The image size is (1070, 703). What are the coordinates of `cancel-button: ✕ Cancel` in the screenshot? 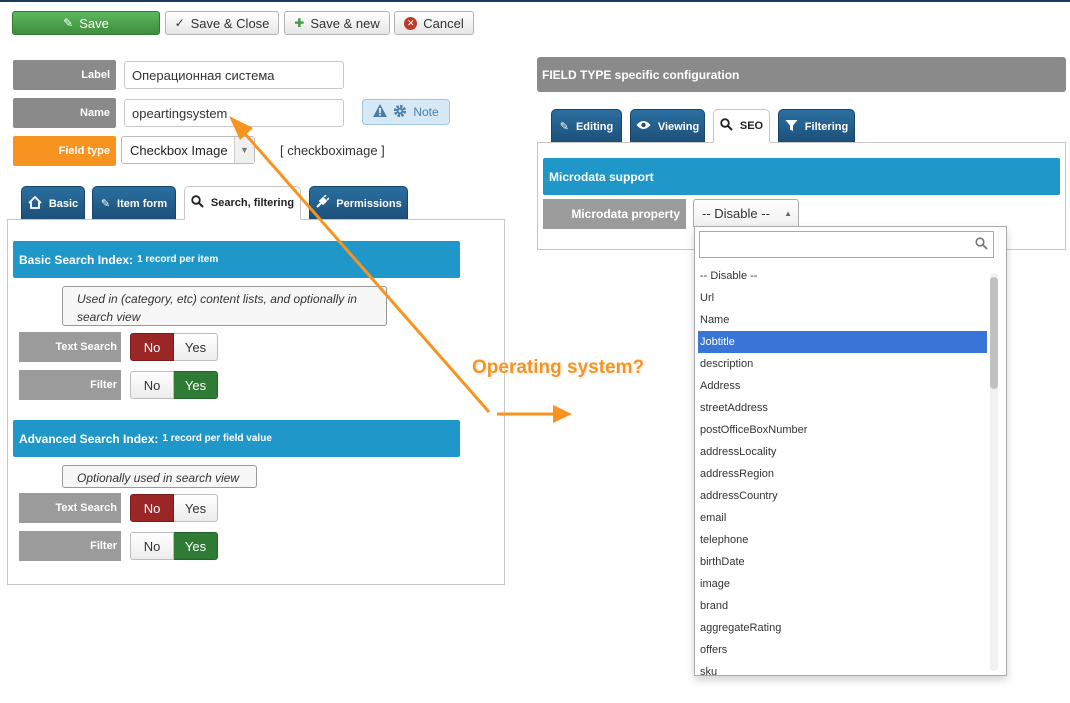 It's located at (434, 23).